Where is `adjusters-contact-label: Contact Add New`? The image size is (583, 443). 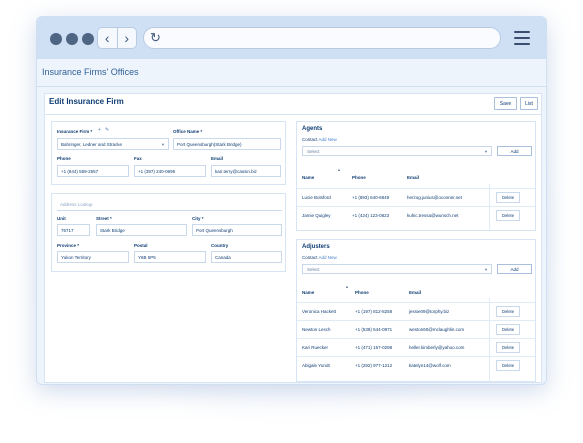
adjusters-contact-label: Contact Add New is located at coordinates (319, 257).